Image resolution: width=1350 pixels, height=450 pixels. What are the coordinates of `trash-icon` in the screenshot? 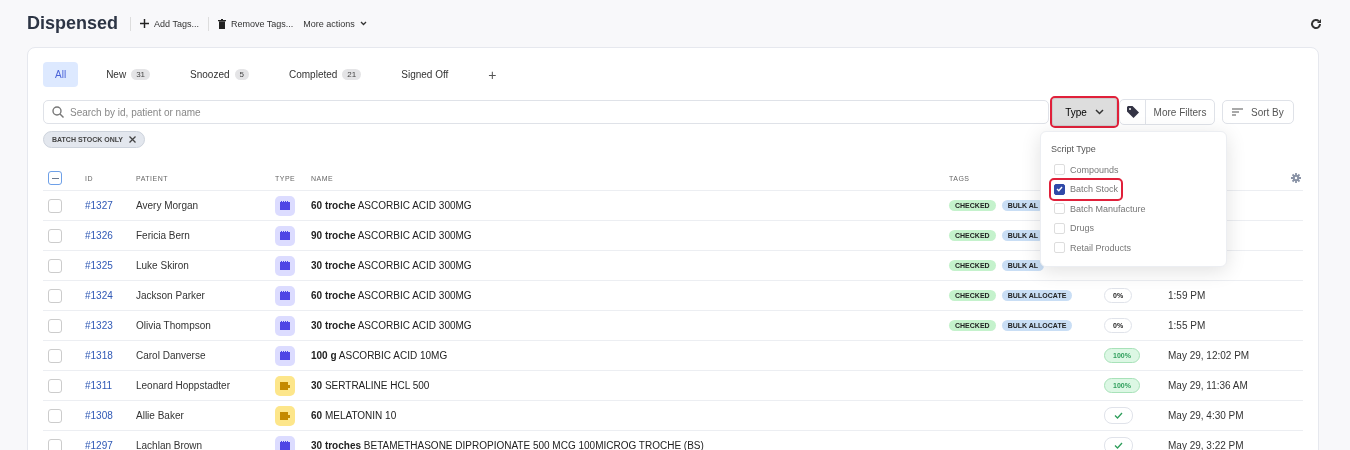 It's located at (221, 23).